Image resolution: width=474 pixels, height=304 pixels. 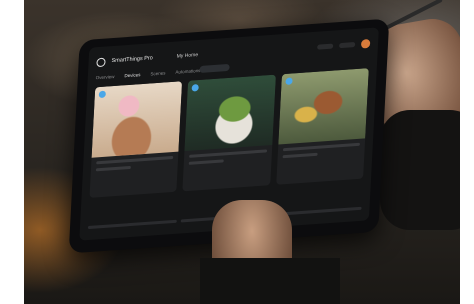 I want to click on tab-devices: Devices, so click(x=132, y=75).